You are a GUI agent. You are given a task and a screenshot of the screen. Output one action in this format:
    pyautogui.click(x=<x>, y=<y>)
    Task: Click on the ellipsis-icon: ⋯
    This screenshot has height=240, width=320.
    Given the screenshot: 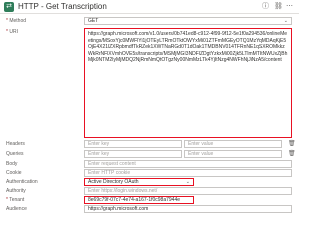 What is the action you would take?
    pyautogui.click(x=289, y=7)
    